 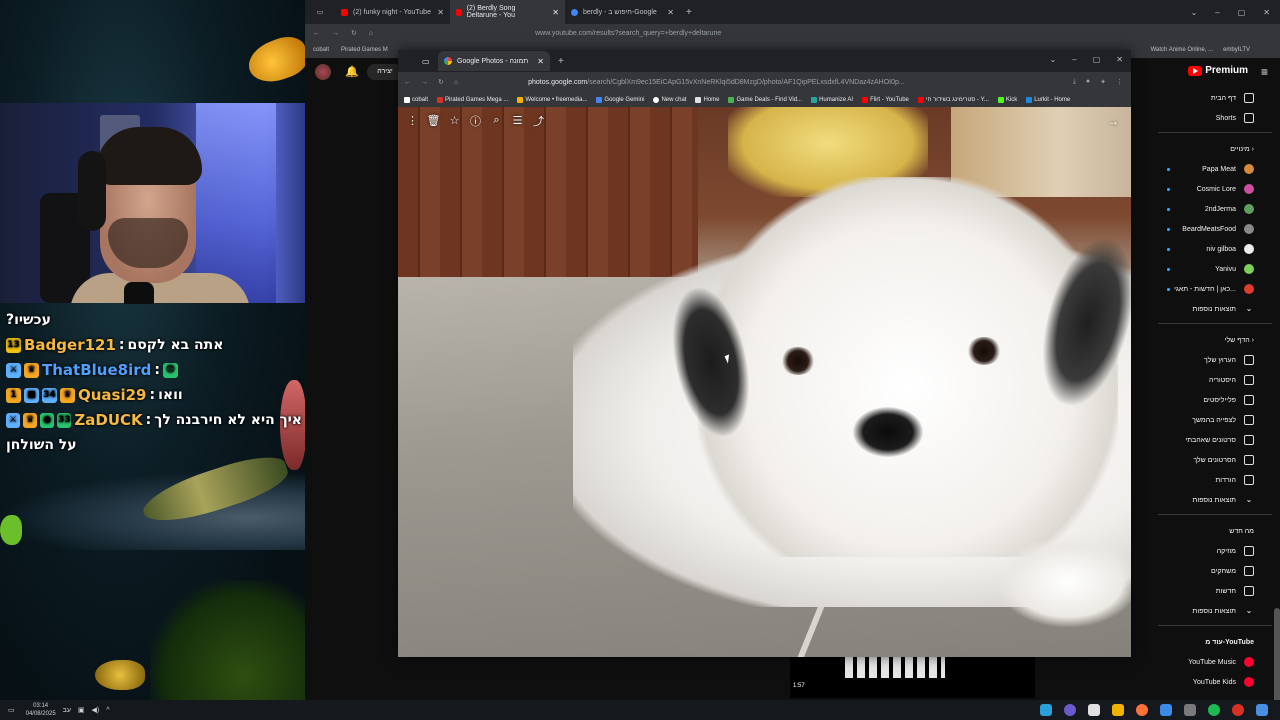 I want to click on puzzle-icon: ✦, so click(x=1103, y=82).